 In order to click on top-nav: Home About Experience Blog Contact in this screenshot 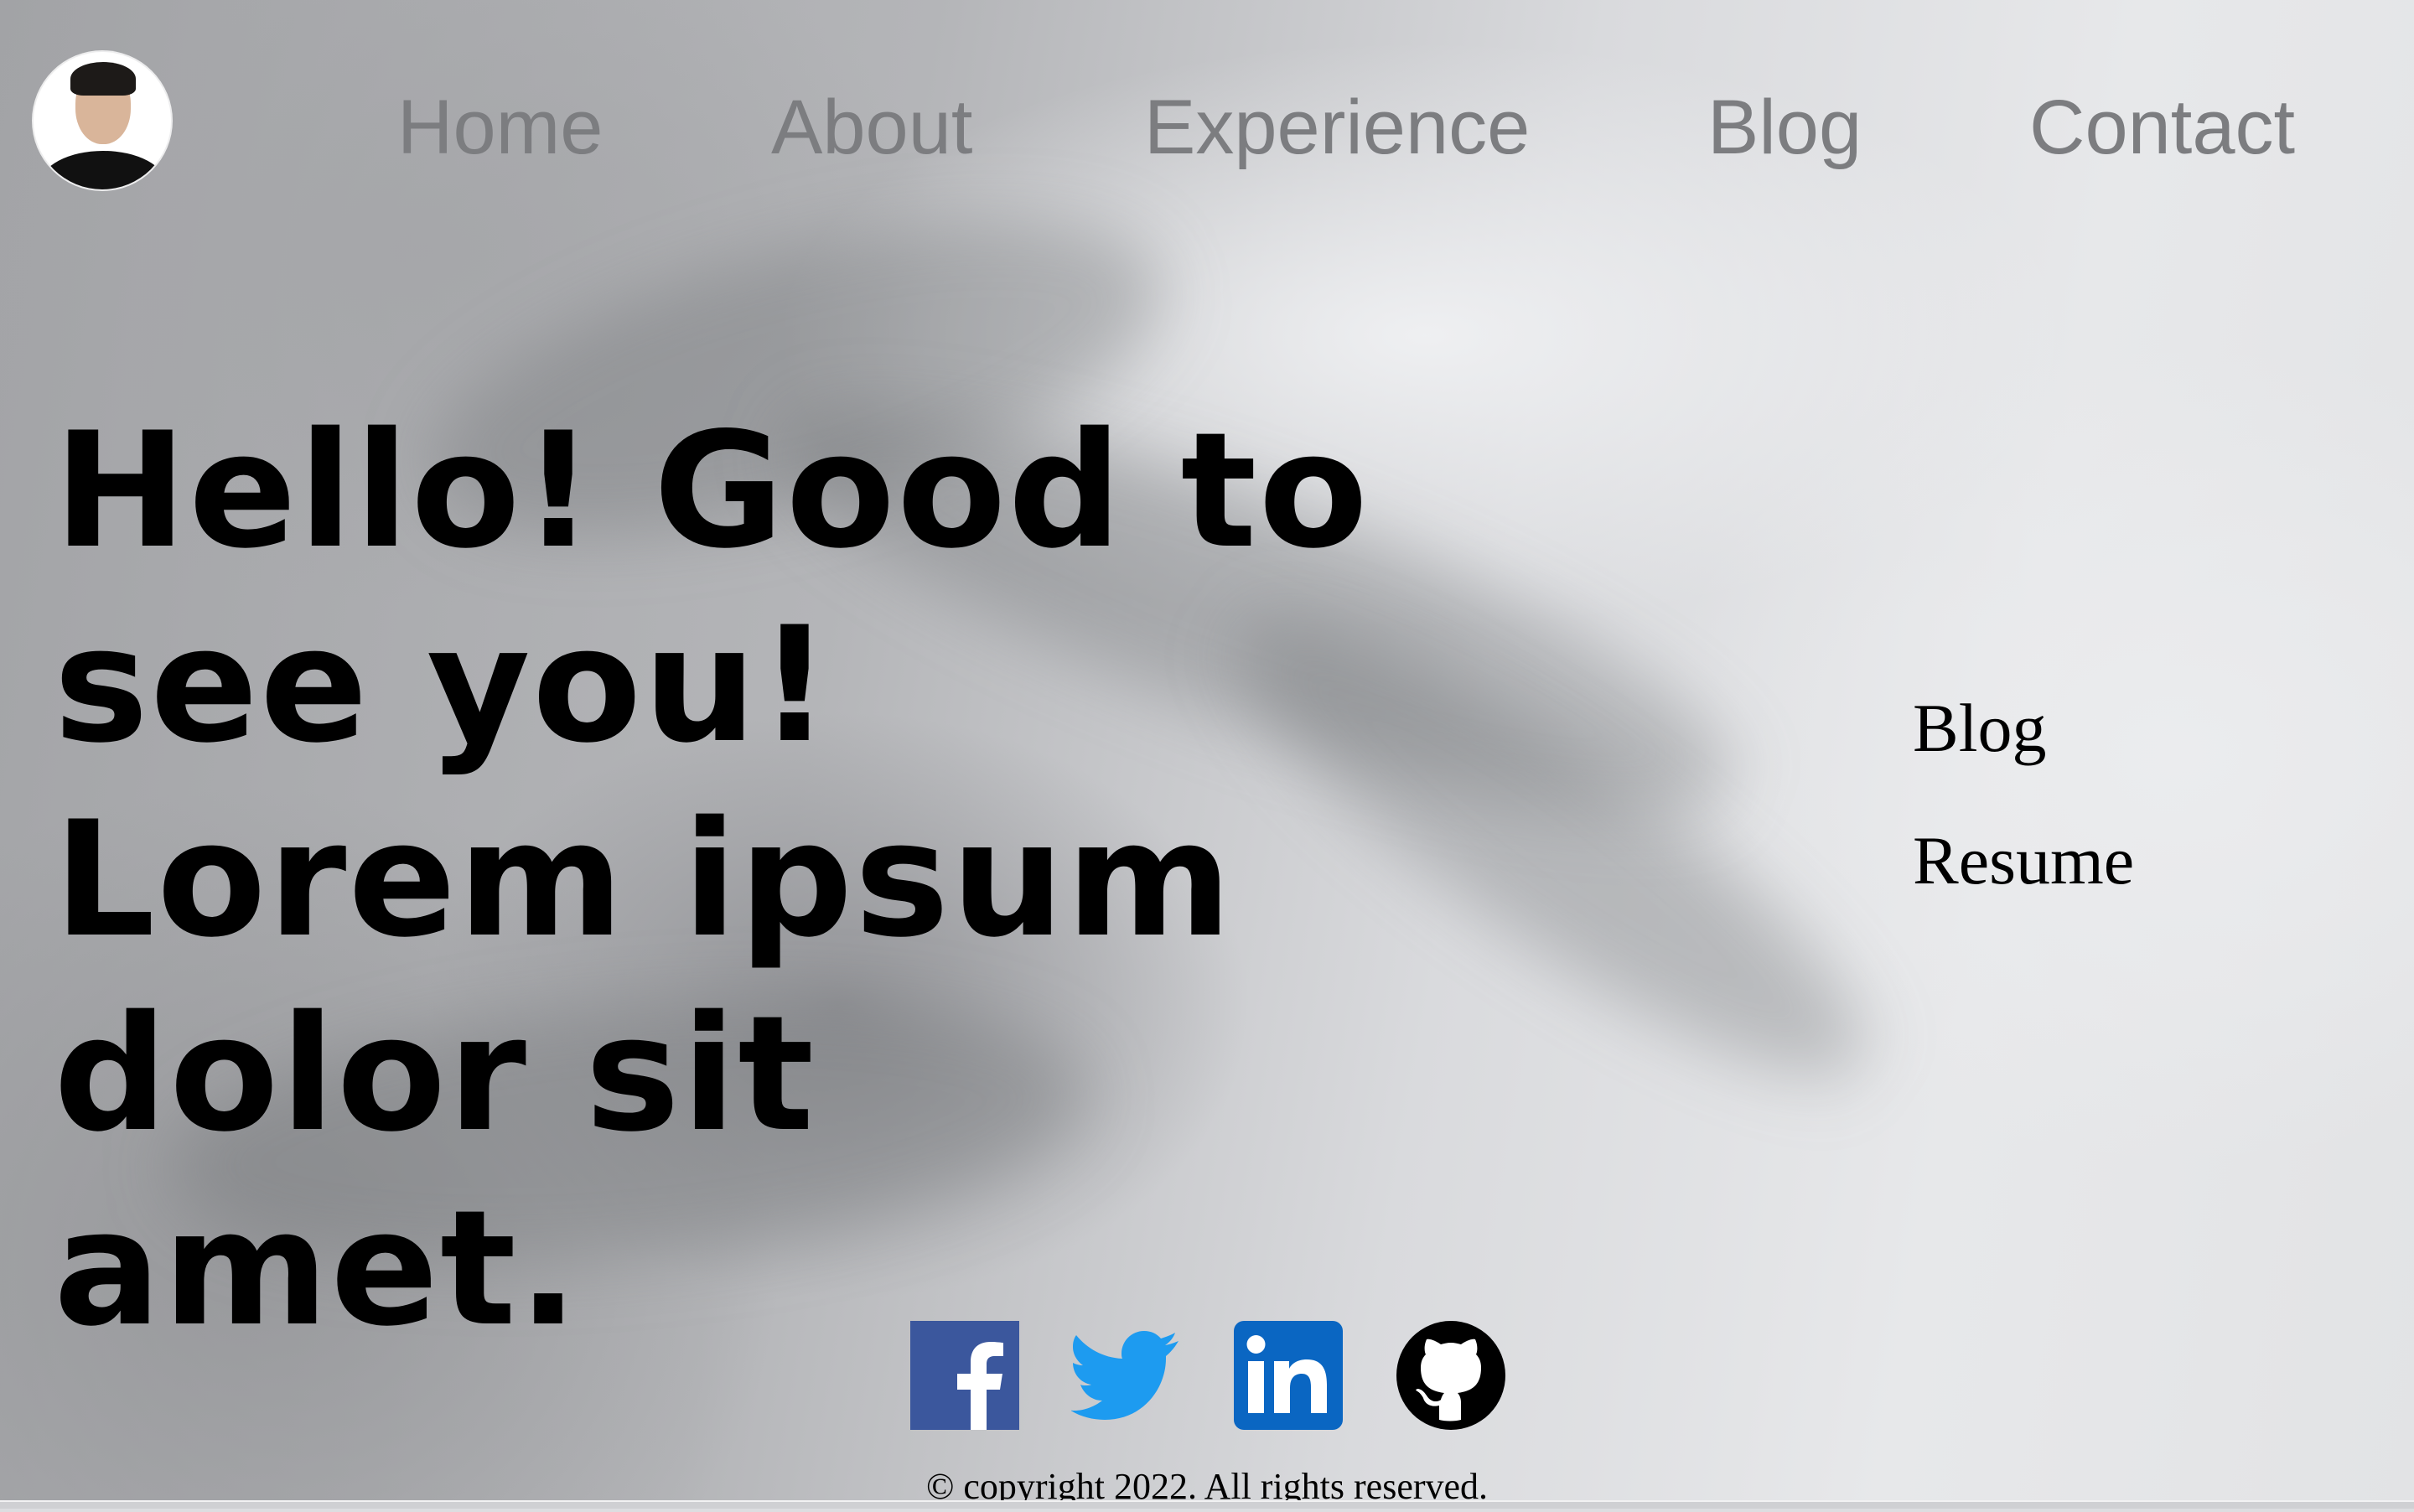, I will do `click(1207, 127)`.